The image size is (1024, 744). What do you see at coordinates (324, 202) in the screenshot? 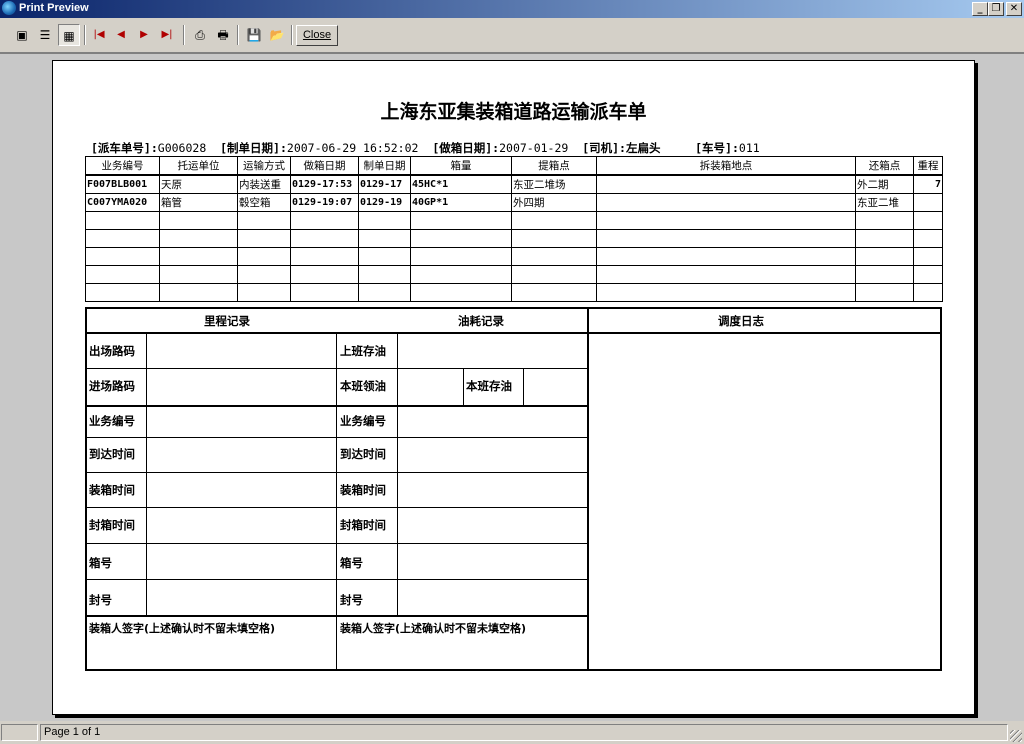
I see `table-cell: 0129-19:07` at bounding box center [324, 202].